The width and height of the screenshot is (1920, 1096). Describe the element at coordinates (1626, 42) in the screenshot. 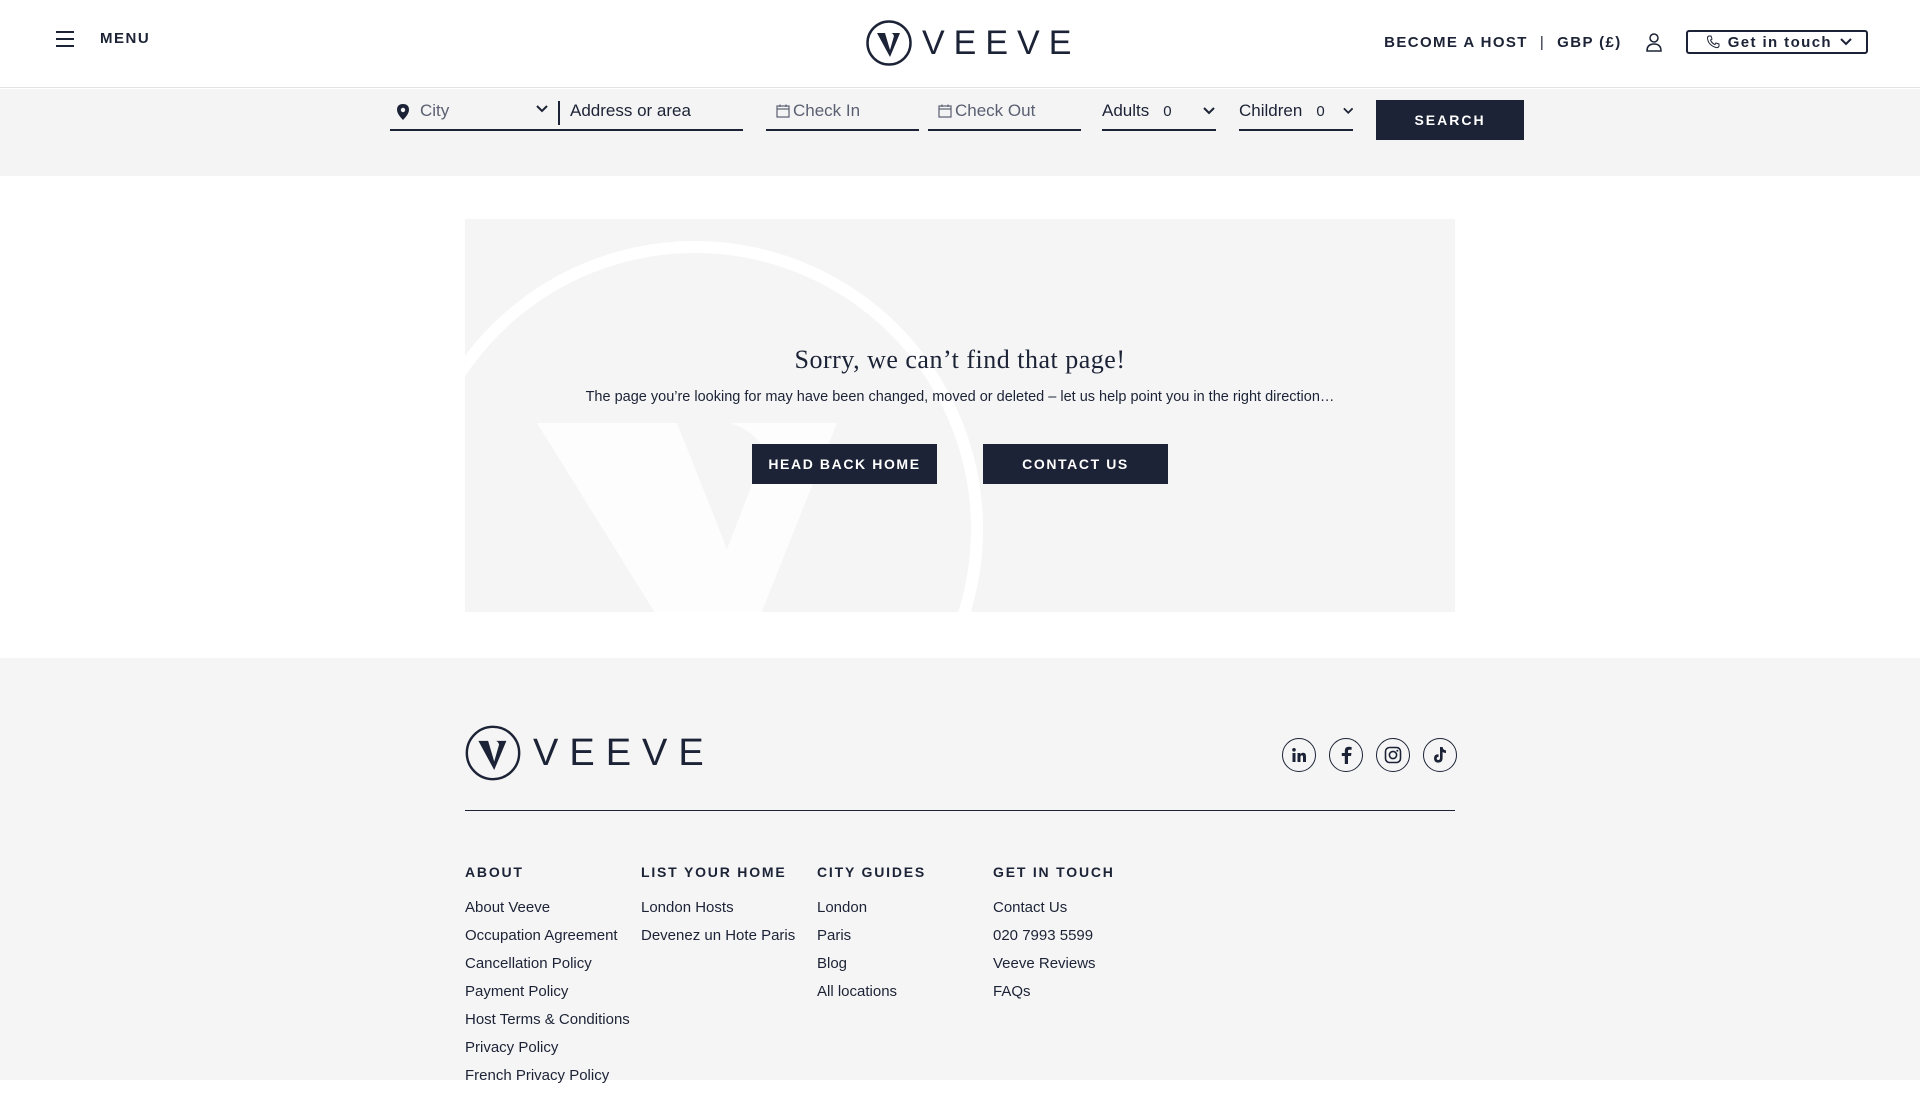

I see `header-actions: BECOME A HOST | GBP (£) Get in touch` at that location.